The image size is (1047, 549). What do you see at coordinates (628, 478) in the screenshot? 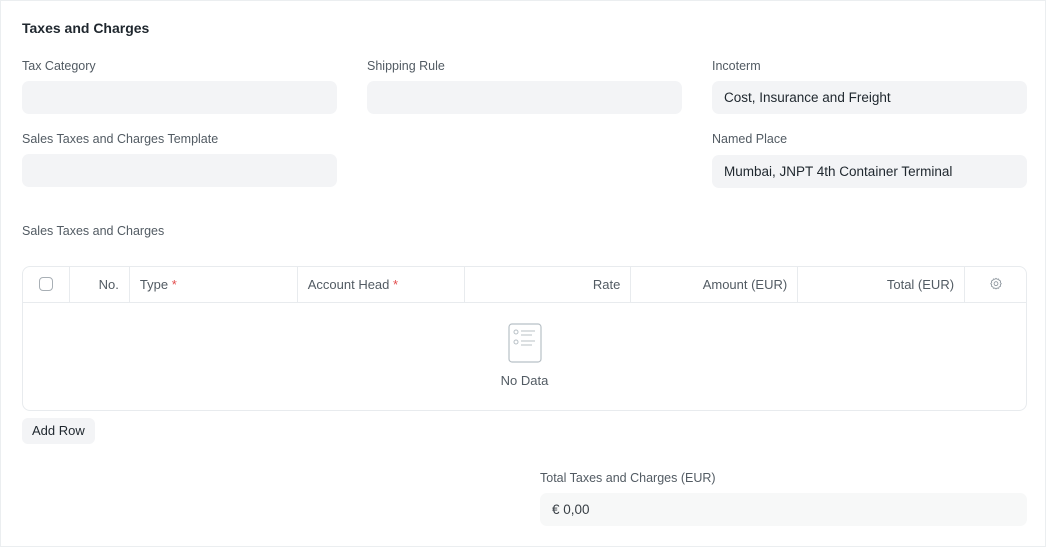
I see `total-taxes-label: Total Taxes and Charges (EUR)` at bounding box center [628, 478].